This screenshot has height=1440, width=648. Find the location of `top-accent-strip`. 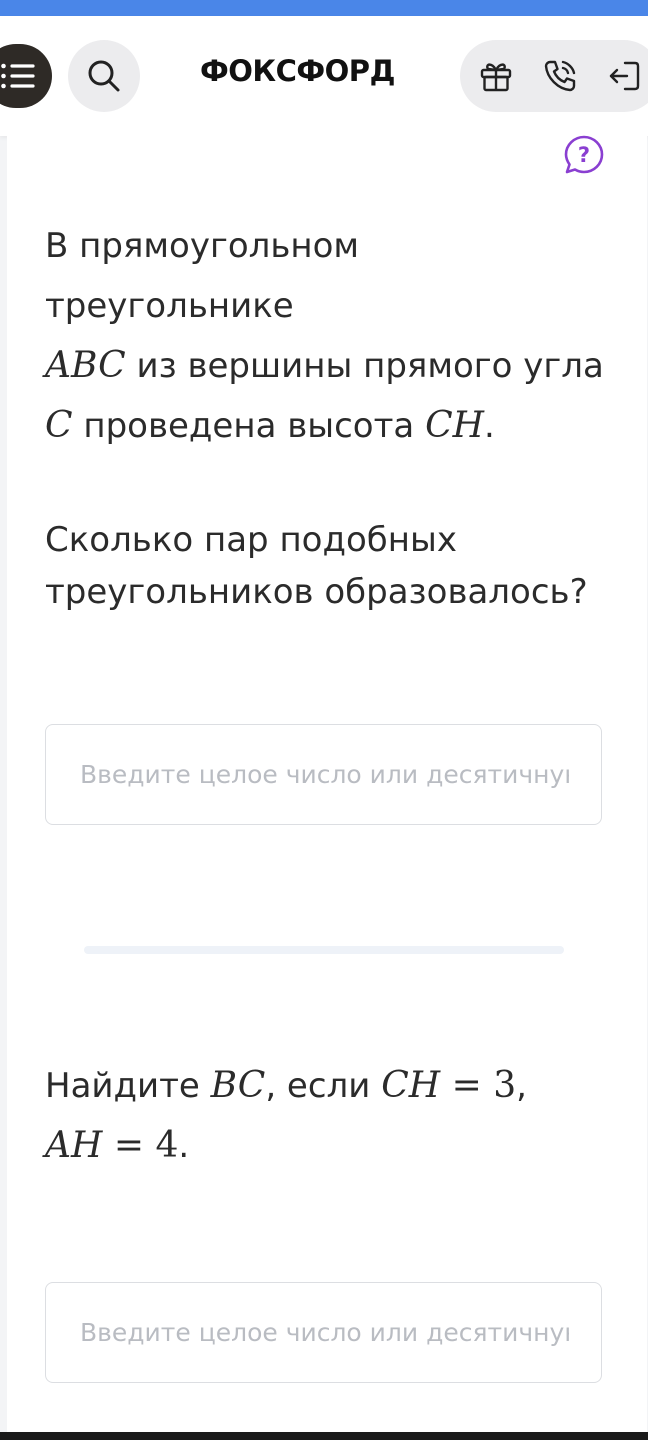

top-accent-strip is located at coordinates (324, 8).